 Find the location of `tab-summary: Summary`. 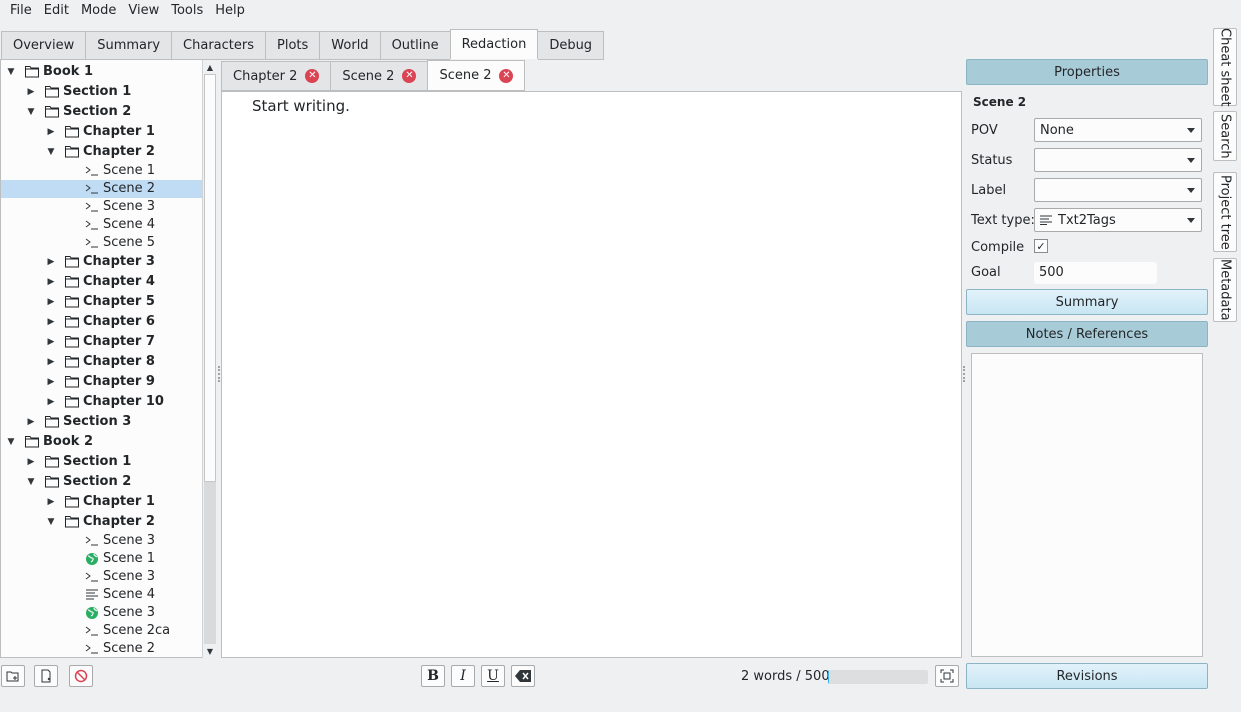

tab-summary: Summary is located at coordinates (128, 45).